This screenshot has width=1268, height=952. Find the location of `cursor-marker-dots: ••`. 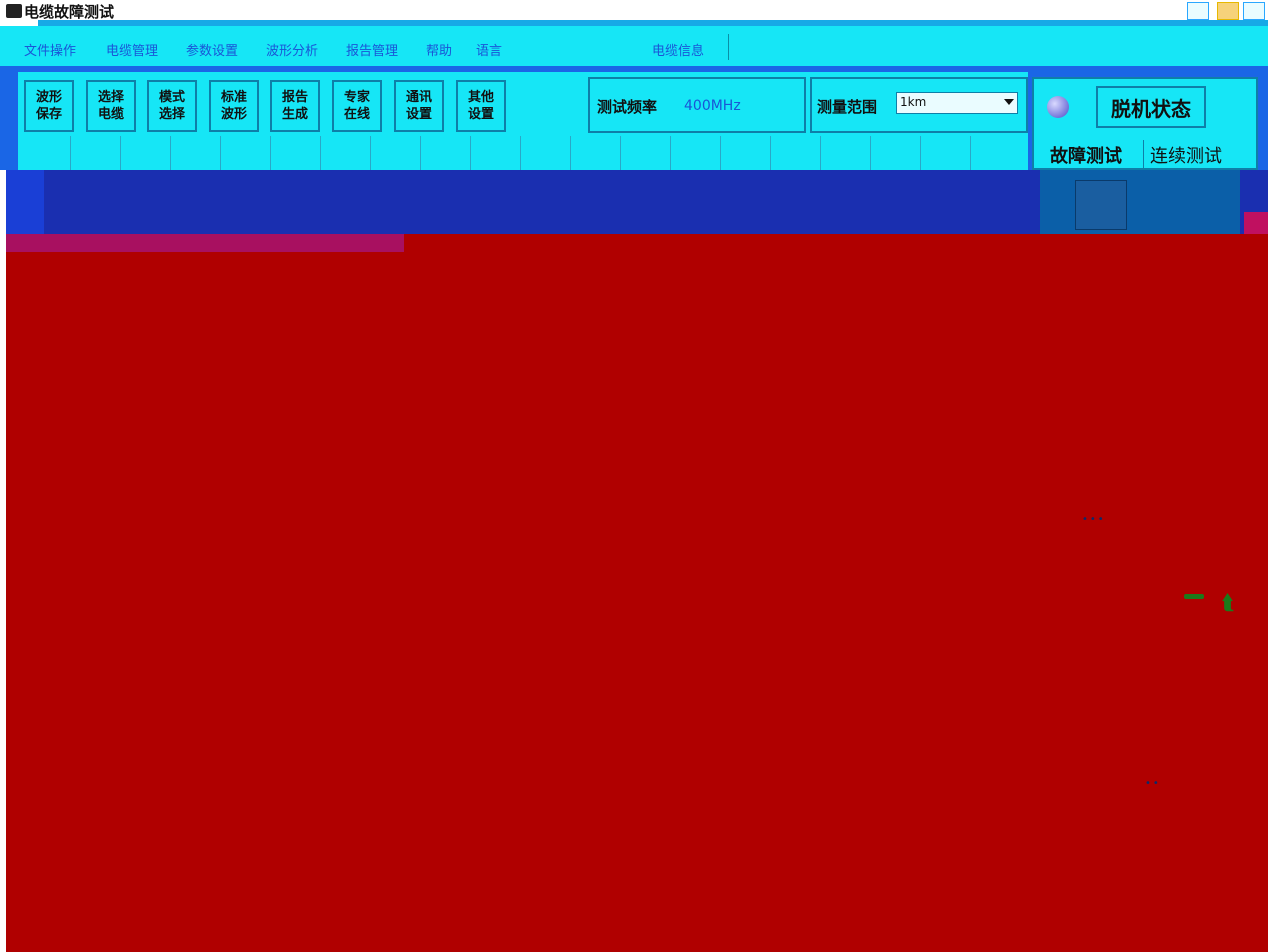

cursor-marker-dots: •• is located at coordinates (1153, 783).